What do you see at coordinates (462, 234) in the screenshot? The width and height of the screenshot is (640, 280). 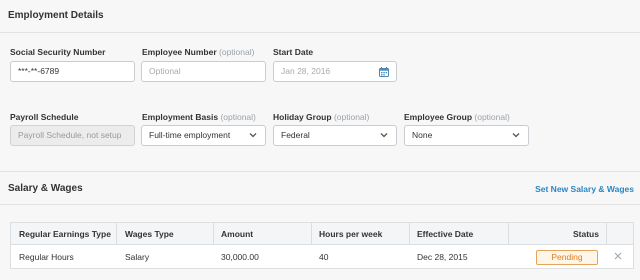 I see `col-header-effective-date: Effective Date` at bounding box center [462, 234].